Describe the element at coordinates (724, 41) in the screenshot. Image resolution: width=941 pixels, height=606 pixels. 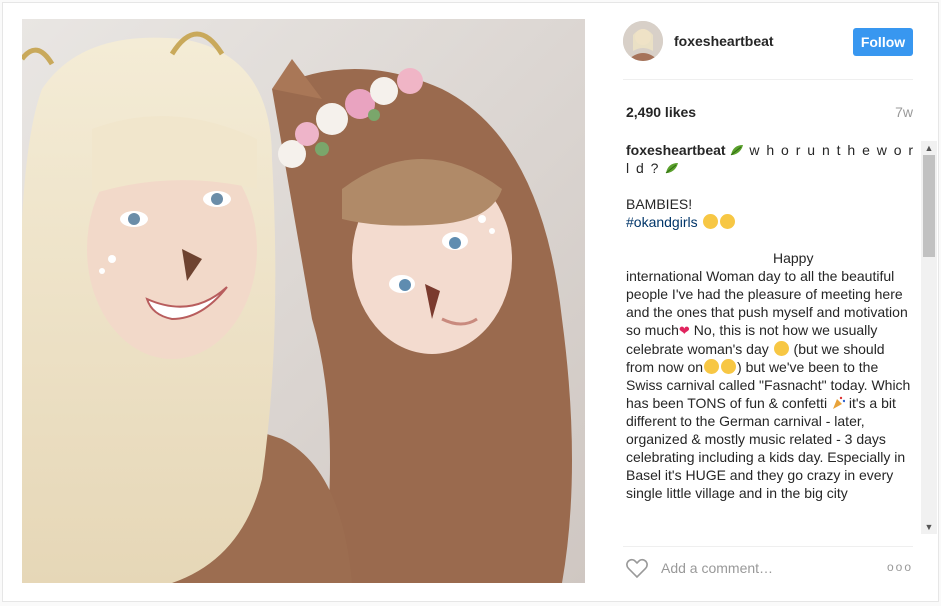
I see `username: foxesheartbeat` at that location.